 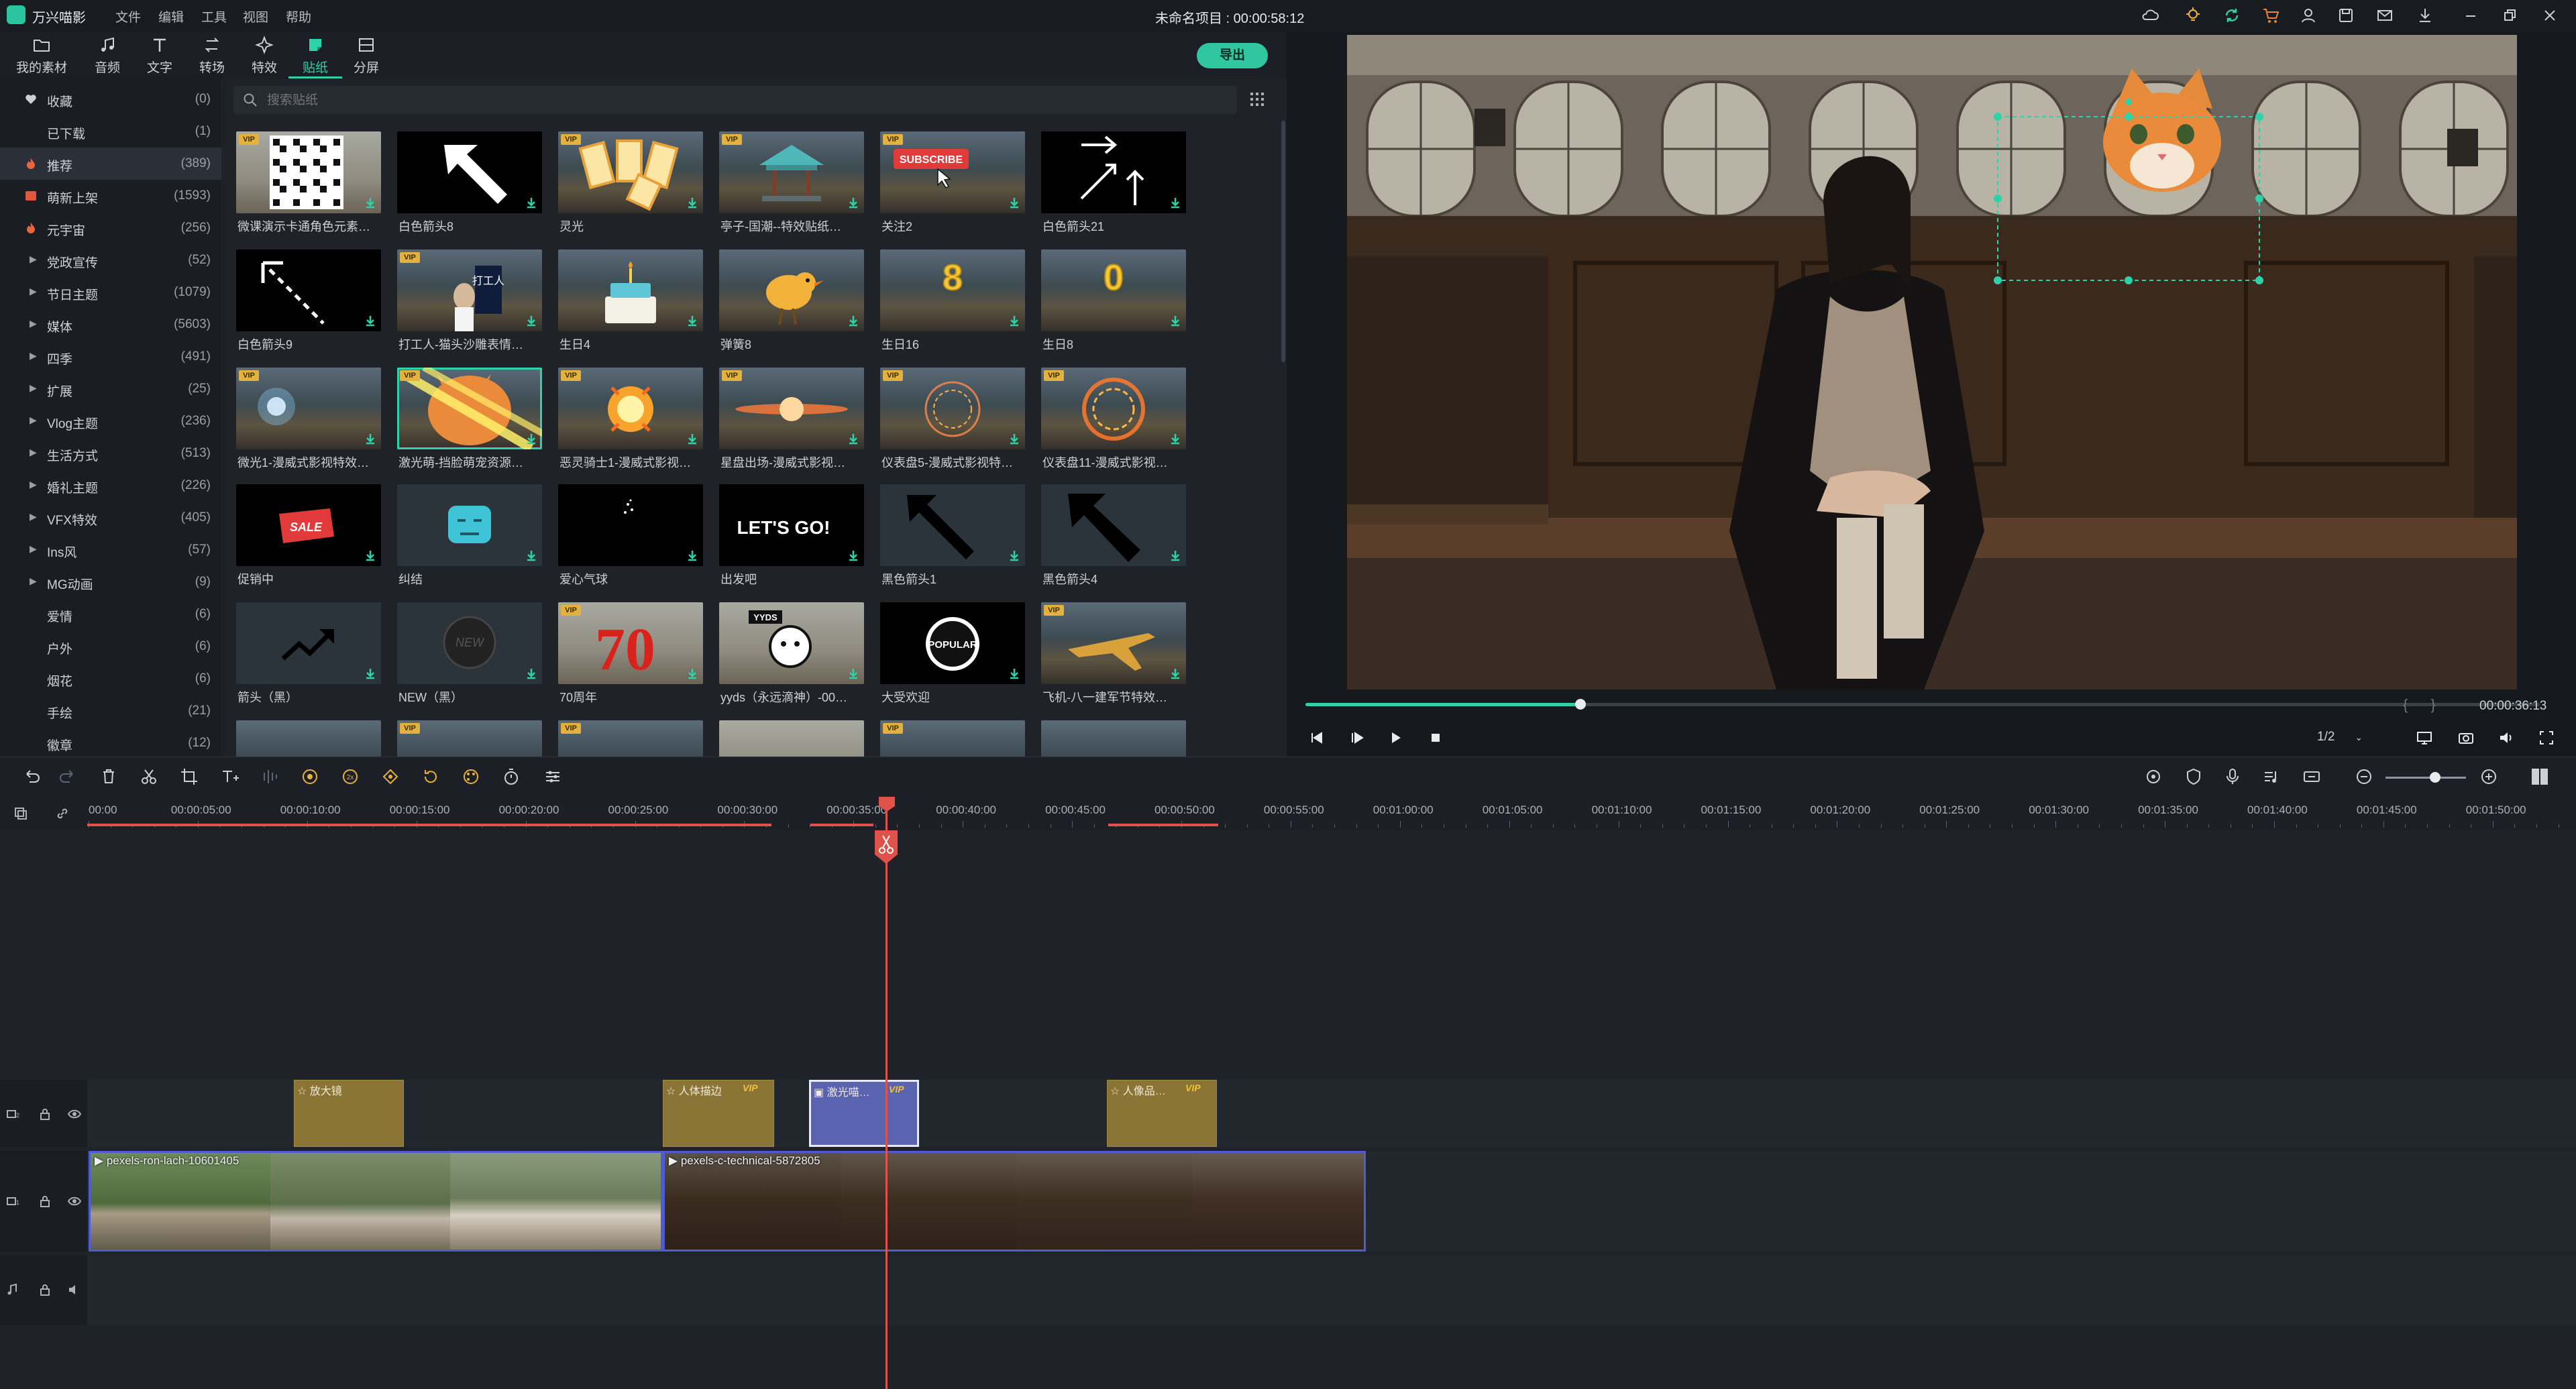 What do you see at coordinates (2432, 705) in the screenshot?
I see `mark-out: }` at bounding box center [2432, 705].